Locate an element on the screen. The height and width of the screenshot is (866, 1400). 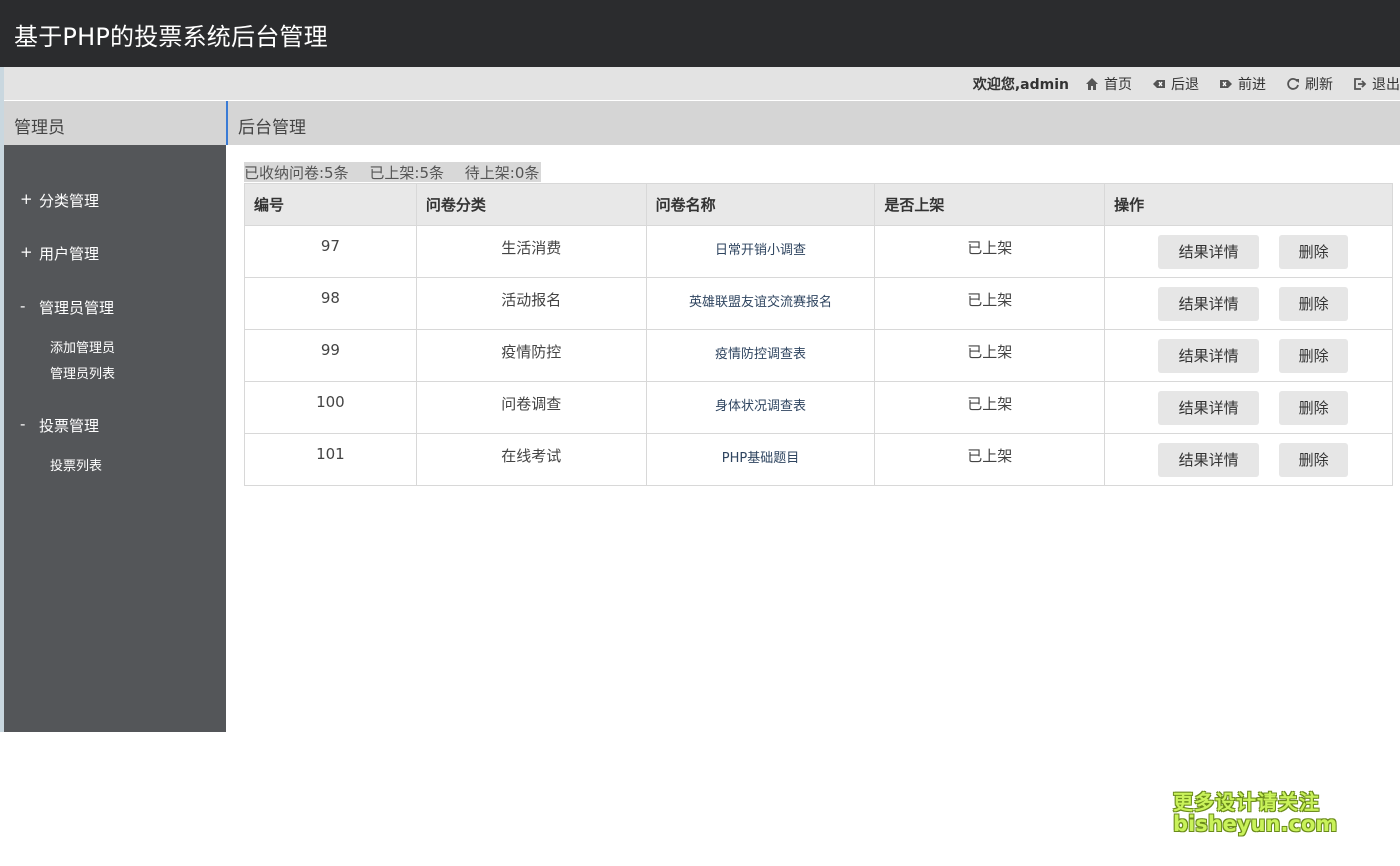
sidebar-header: 管理员 is located at coordinates (115, 123).